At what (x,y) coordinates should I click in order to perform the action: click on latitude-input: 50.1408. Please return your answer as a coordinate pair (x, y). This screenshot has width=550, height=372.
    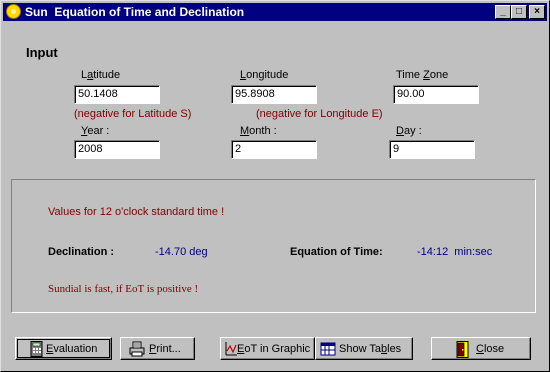
    Looking at the image, I should click on (117, 94).